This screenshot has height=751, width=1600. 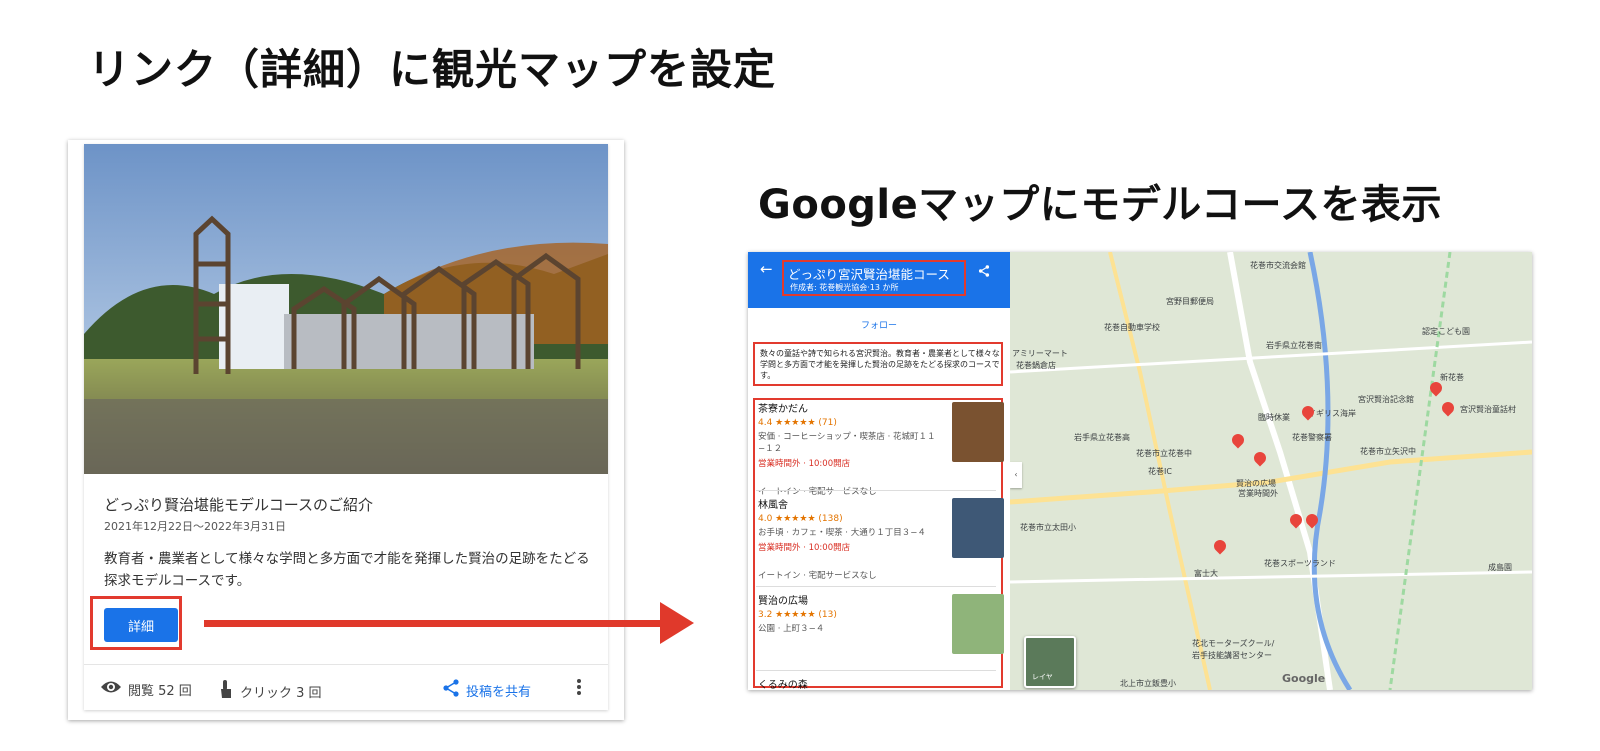 What do you see at coordinates (1048, 527) in the screenshot?
I see `map-label: 花巻市立太田小` at bounding box center [1048, 527].